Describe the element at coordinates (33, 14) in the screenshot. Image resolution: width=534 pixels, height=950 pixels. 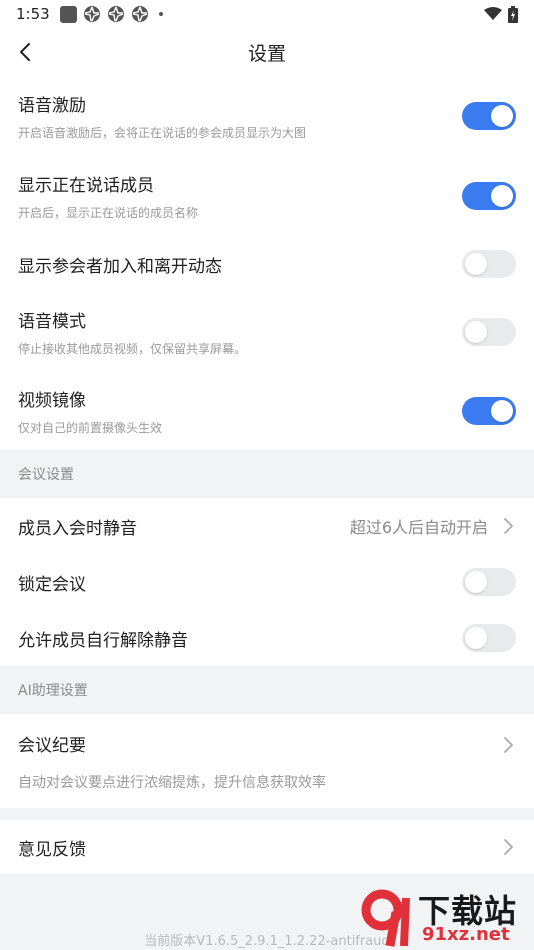
I see `status-time: 1:53` at that location.